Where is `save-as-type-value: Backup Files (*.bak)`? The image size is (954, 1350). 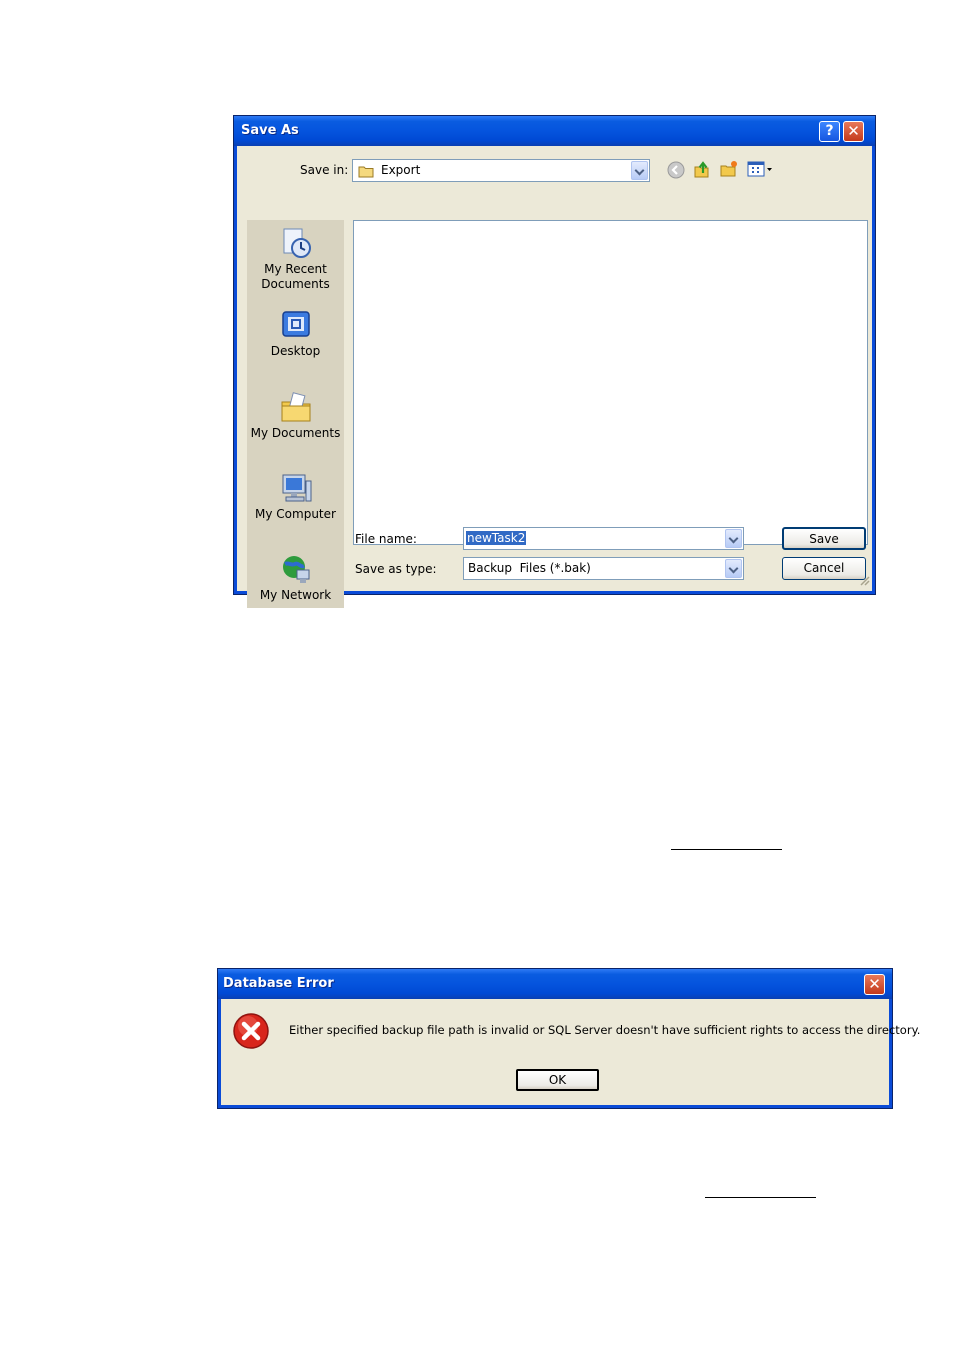 save-as-type-value: Backup Files (*.bak) is located at coordinates (529, 568).